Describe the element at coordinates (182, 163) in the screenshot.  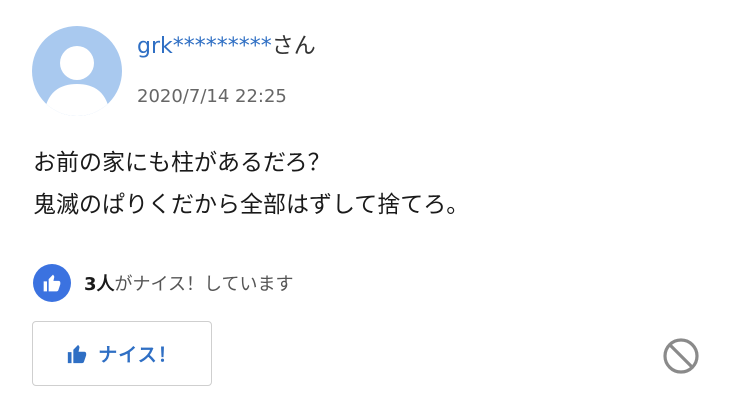
I see `comment-line: お前の家にも柱があるだろ？` at that location.